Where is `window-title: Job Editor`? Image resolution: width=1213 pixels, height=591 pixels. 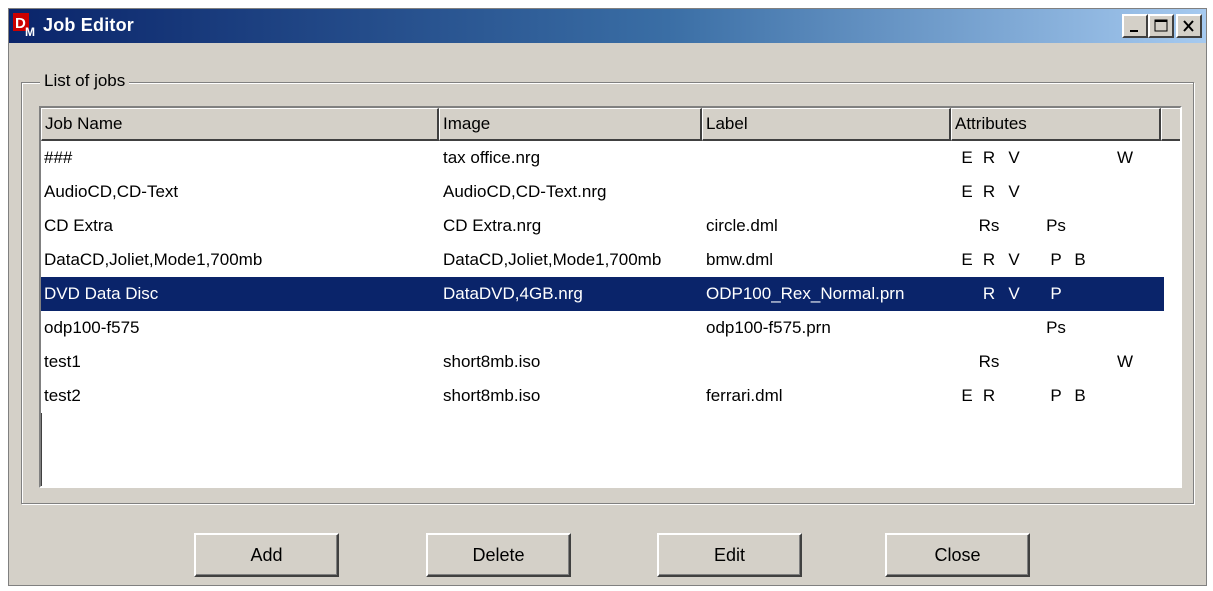
window-title: Job Editor is located at coordinates (88, 25).